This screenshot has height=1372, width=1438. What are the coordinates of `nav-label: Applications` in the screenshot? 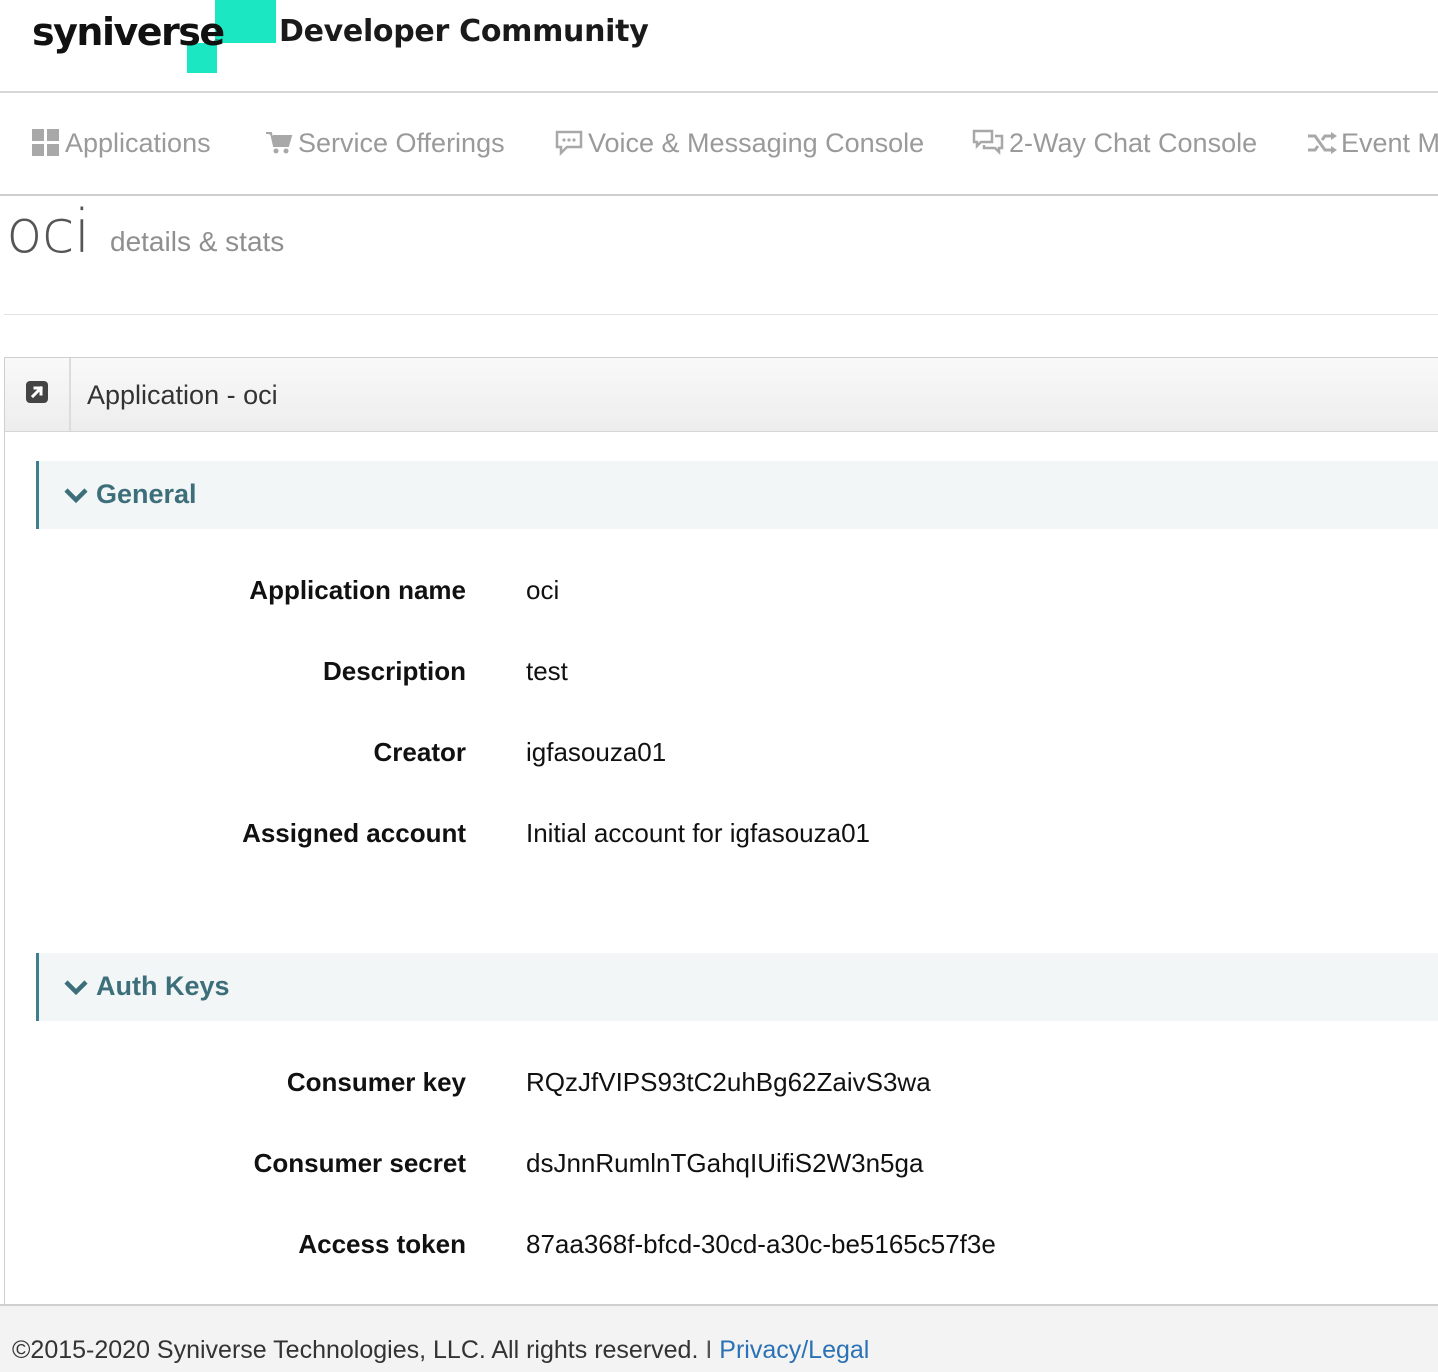 It's located at (138, 142).